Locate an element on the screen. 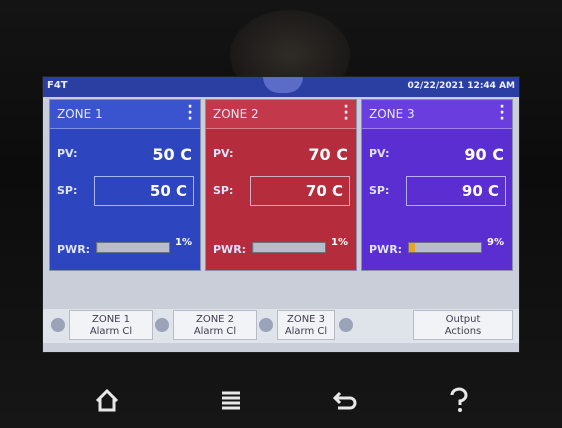 Image resolution: width=562 pixels, height=428 pixels. zone-1-alarm-clear-button: ZONE 1 Alarm Cl is located at coordinates (111, 325).